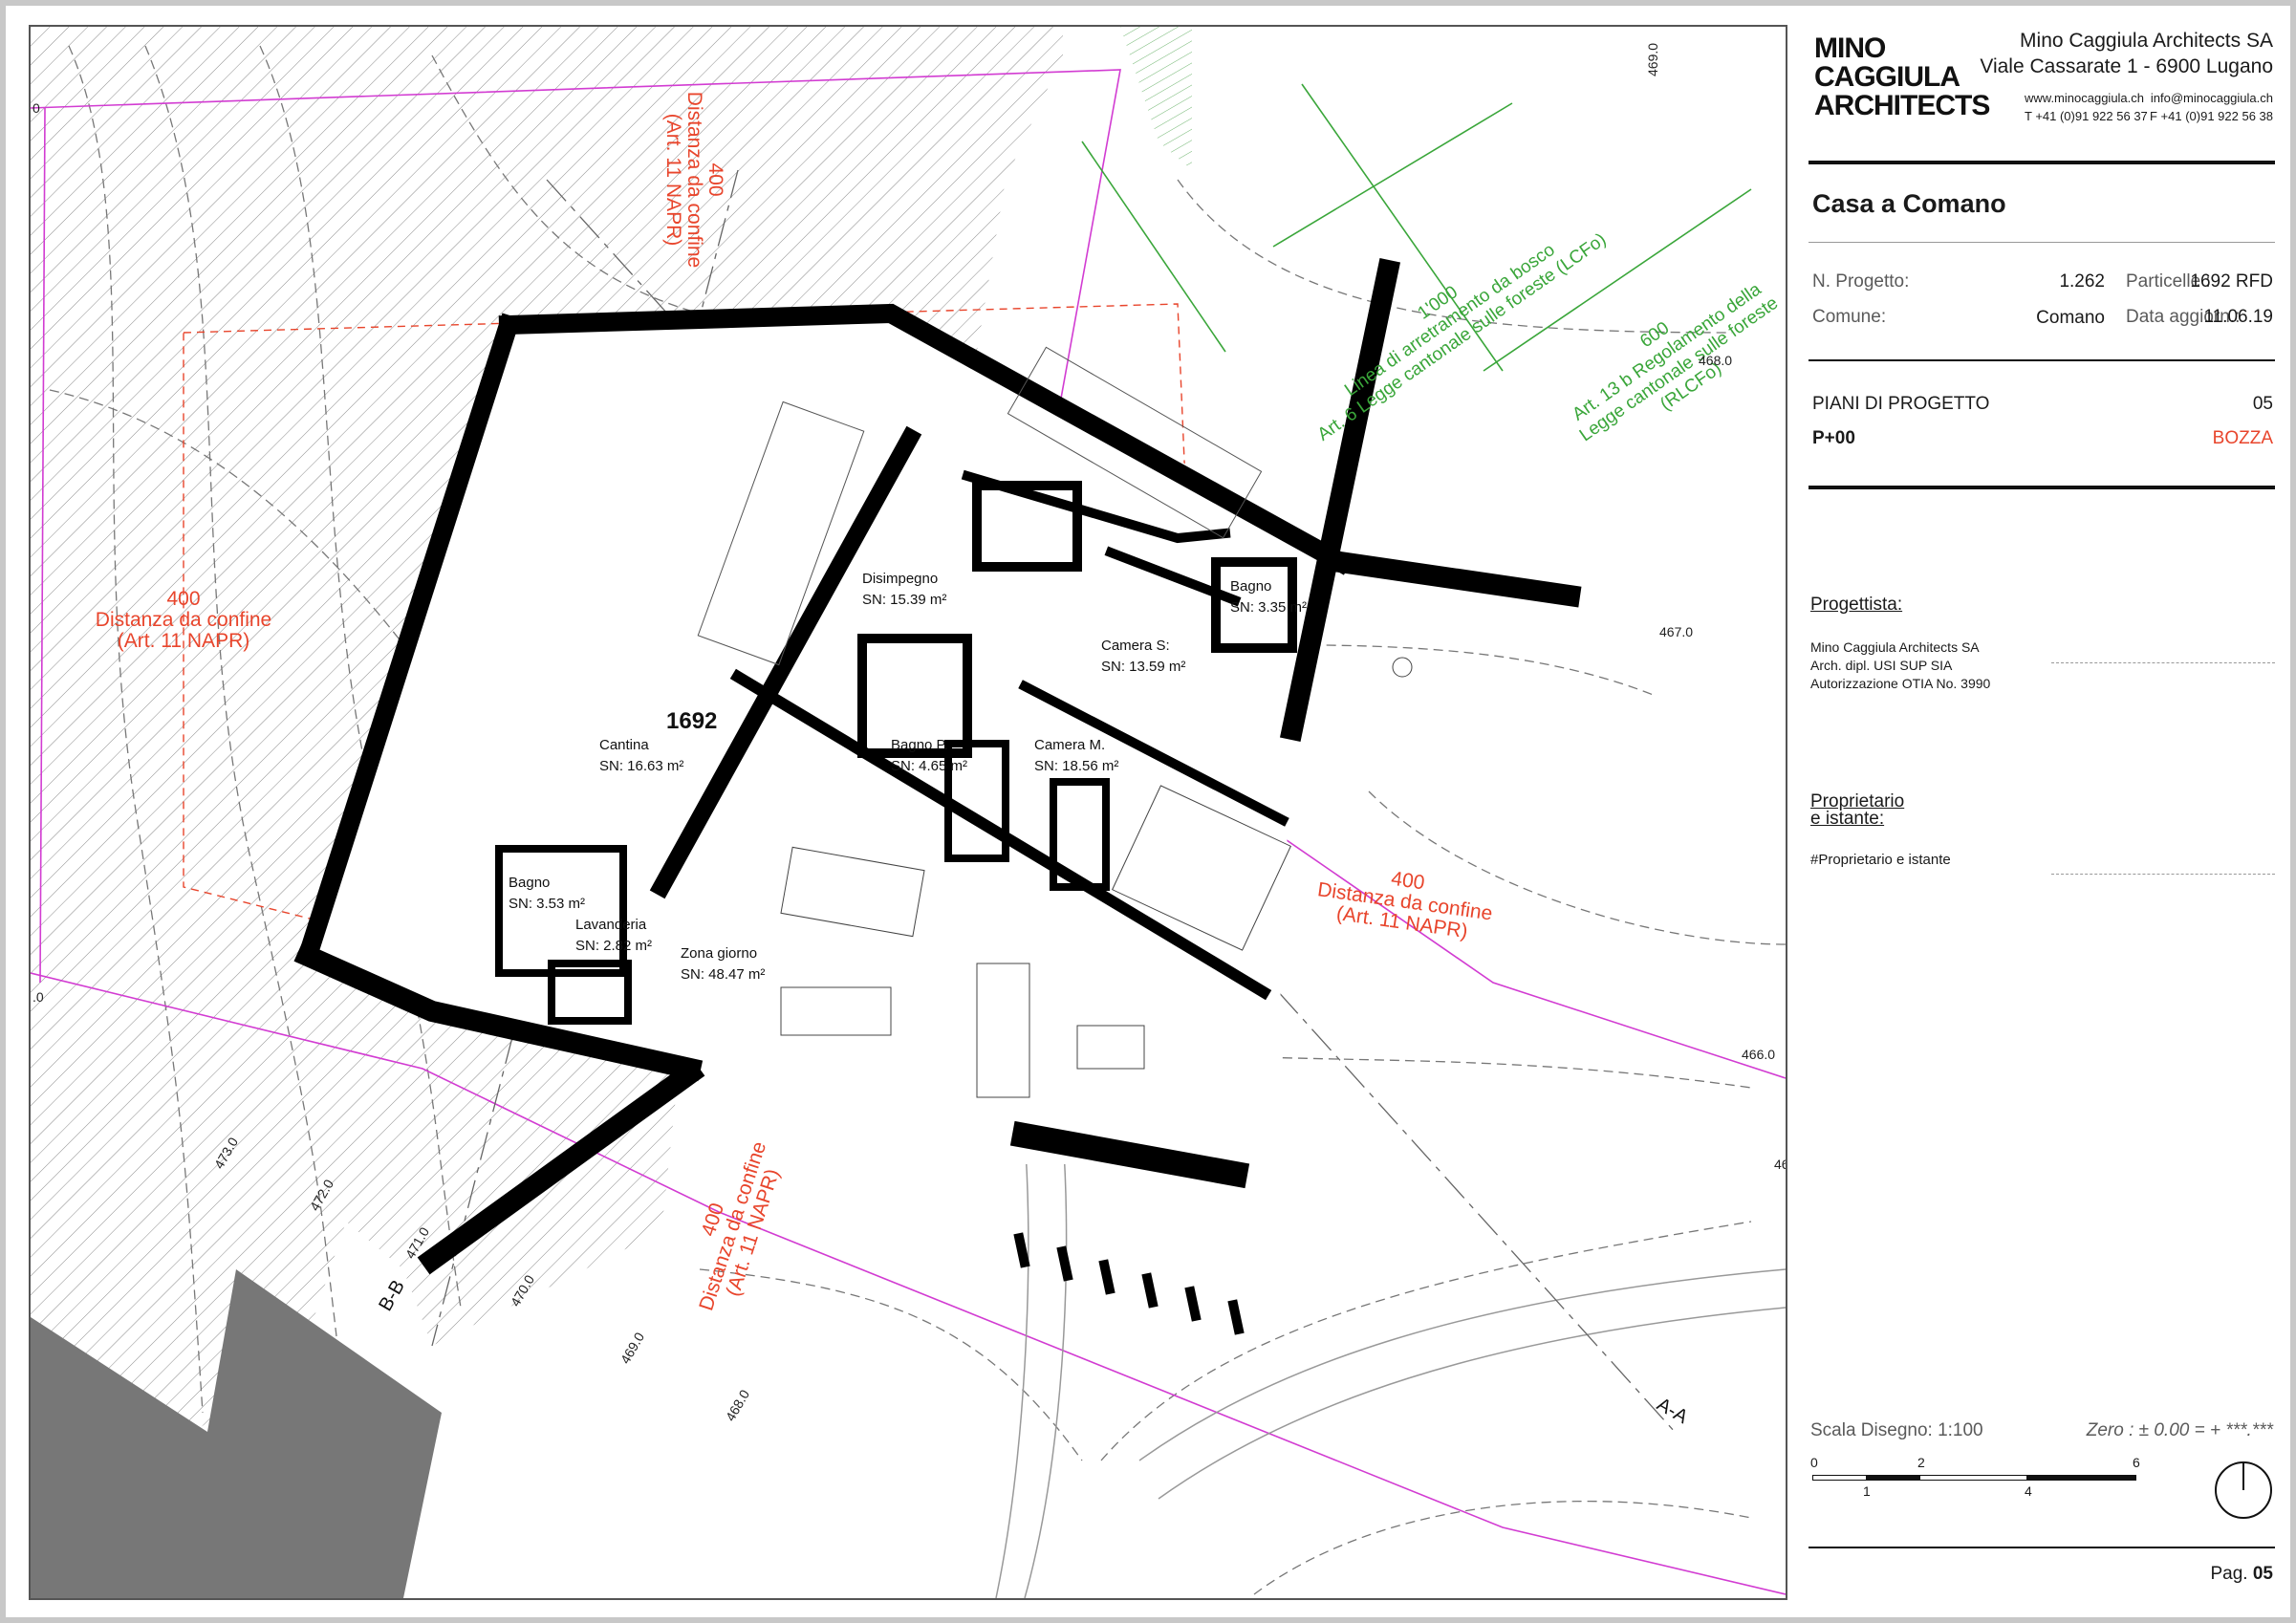  Describe the element at coordinates (904, 600) in the screenshot. I see `room-area: SN: 15.39 m²` at that location.